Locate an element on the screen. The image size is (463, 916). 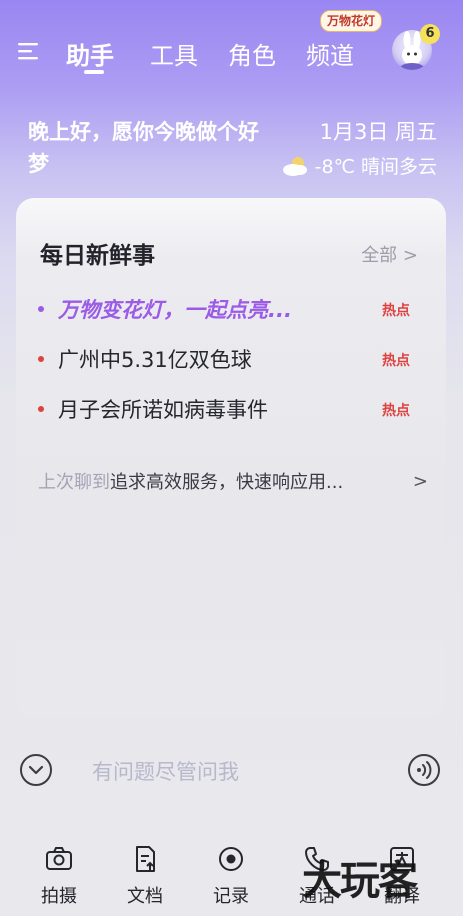
chevron-down-icon is located at coordinates (36, 770).